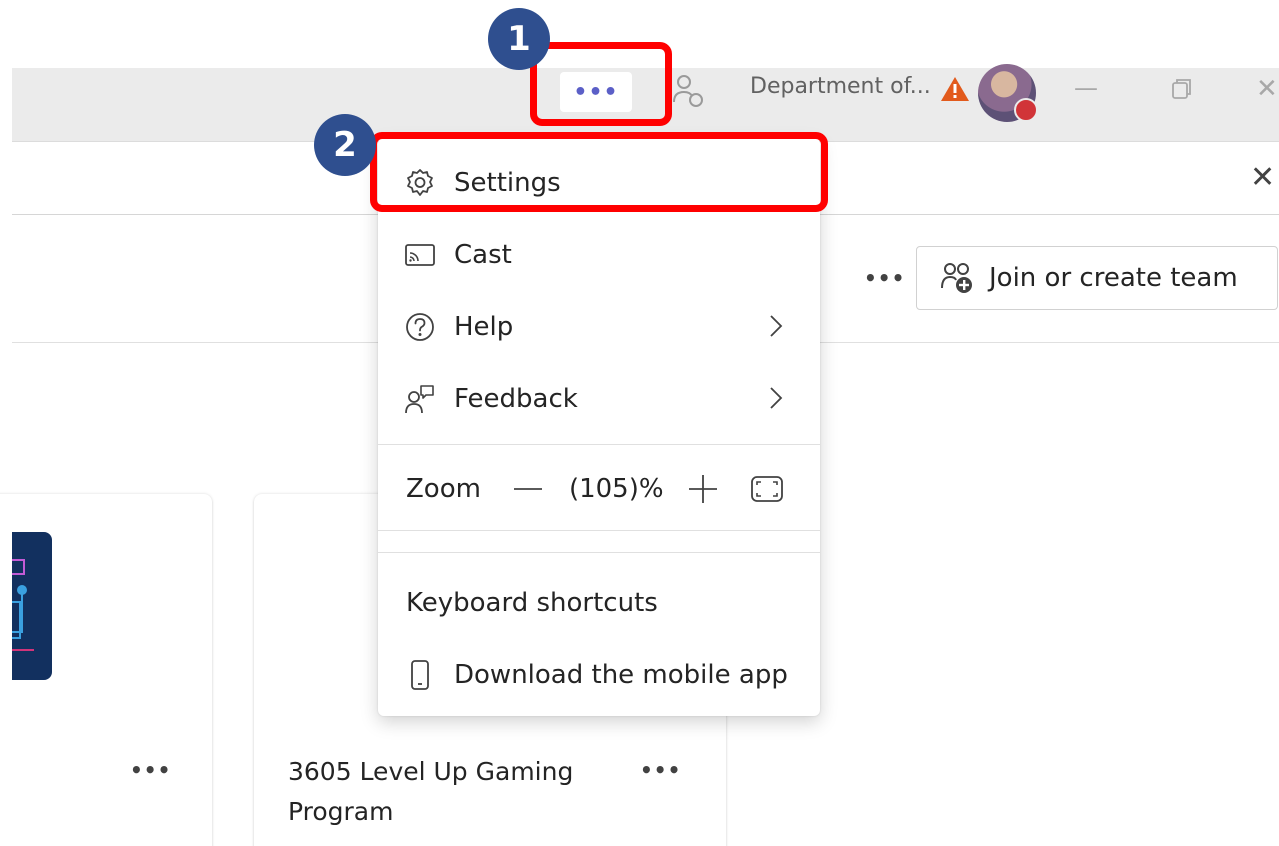 The image size is (1279, 846). What do you see at coordinates (621, 675) in the screenshot?
I see `menu-item-label: Download the mobile app` at bounding box center [621, 675].